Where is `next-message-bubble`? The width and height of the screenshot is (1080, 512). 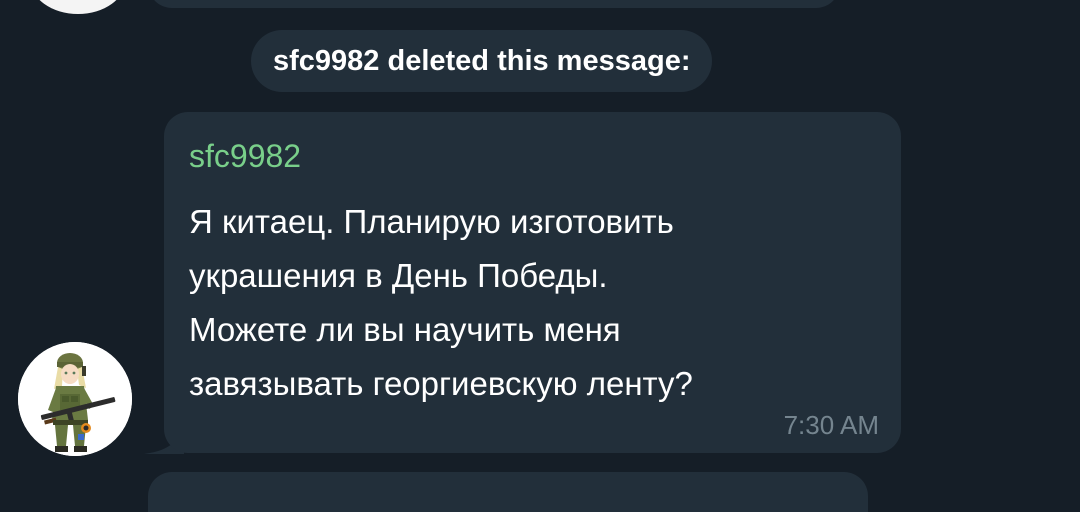 next-message-bubble is located at coordinates (508, 492).